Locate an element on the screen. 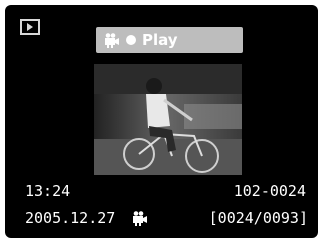 The image size is (323, 243). play-button: Play is located at coordinates (169, 40).